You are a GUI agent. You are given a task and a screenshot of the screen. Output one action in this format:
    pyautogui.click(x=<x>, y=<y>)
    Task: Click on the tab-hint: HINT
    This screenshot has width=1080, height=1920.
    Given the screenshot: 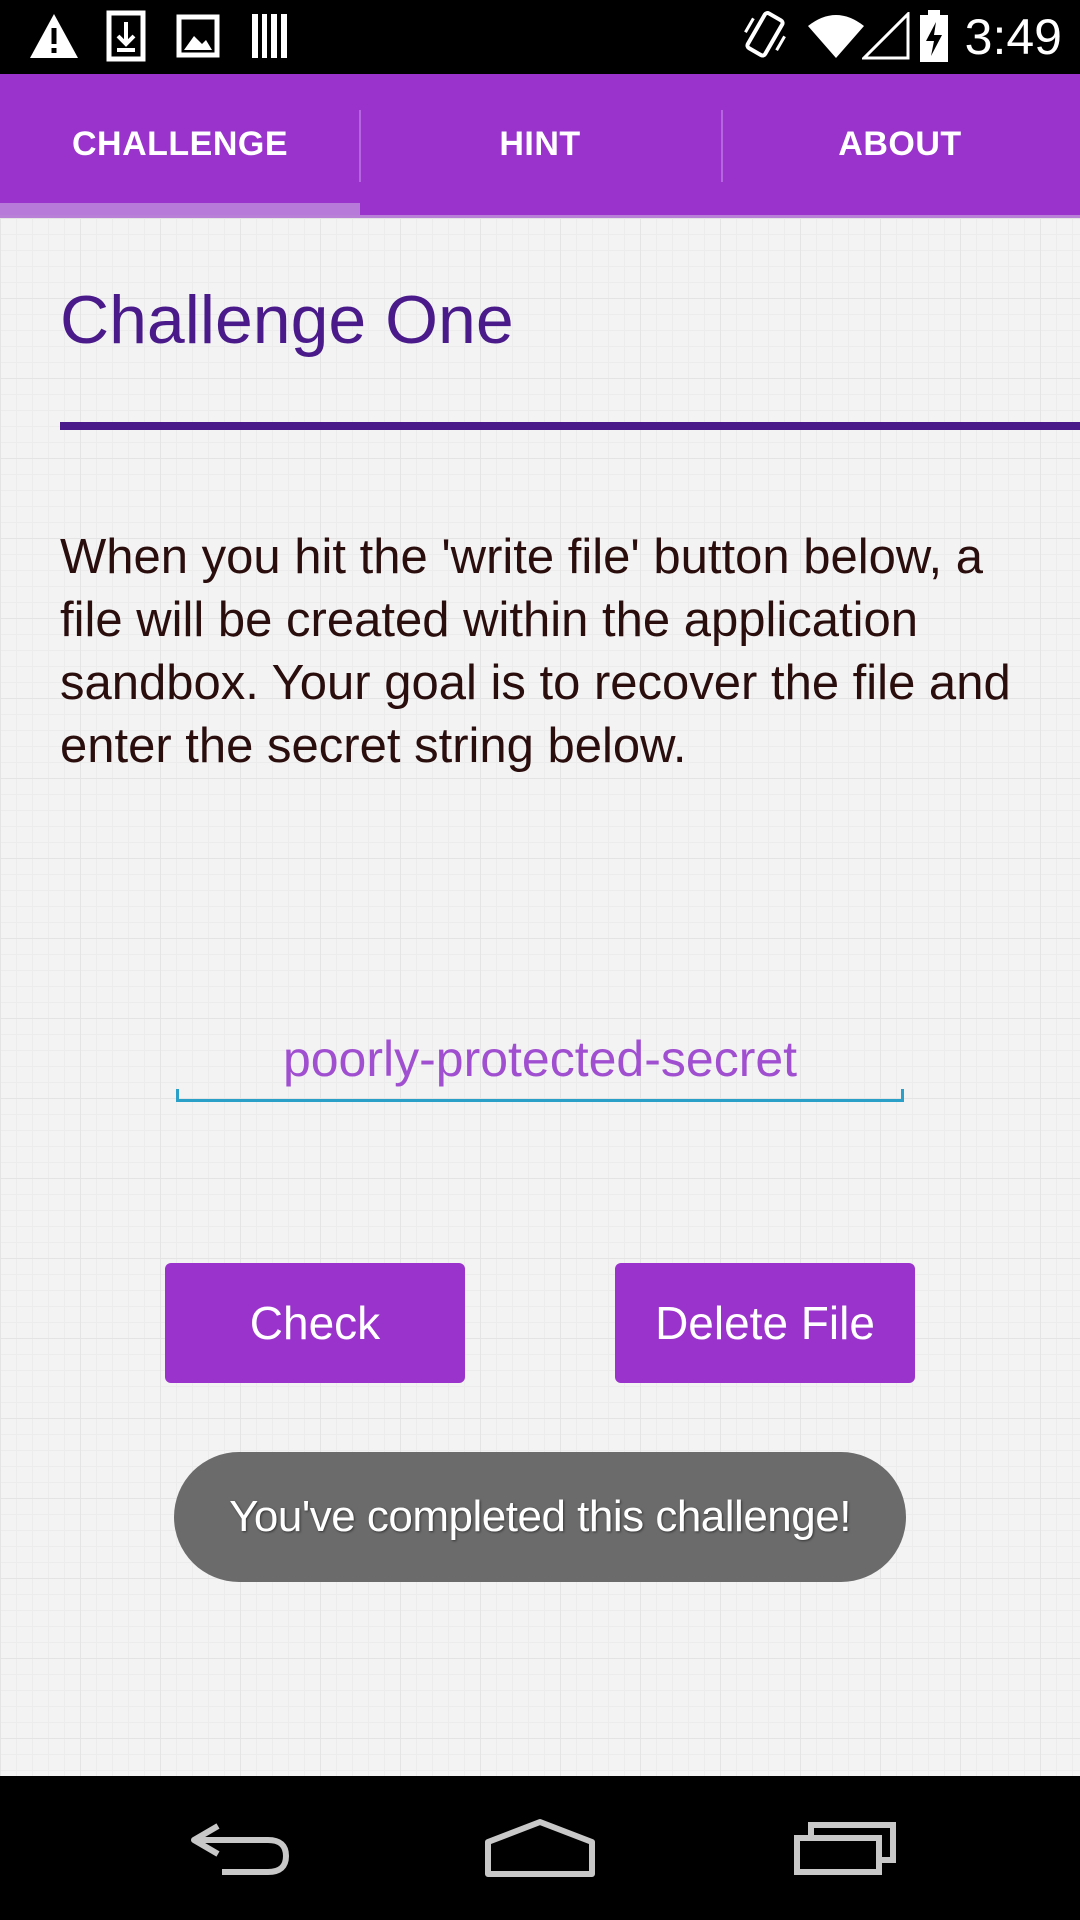 What is the action you would take?
    pyautogui.click(x=540, y=146)
    